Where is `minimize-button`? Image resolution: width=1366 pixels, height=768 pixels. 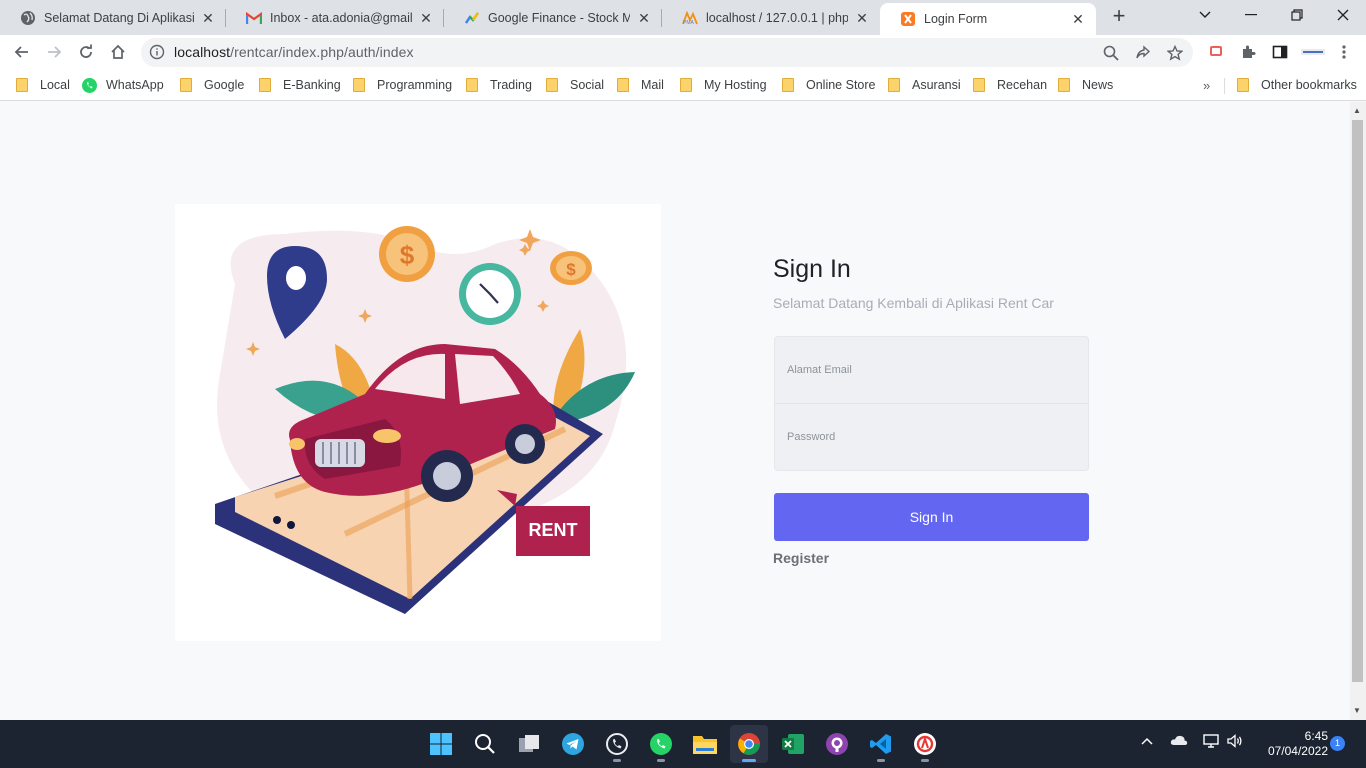
minimize-button is located at coordinates (1251, 15).